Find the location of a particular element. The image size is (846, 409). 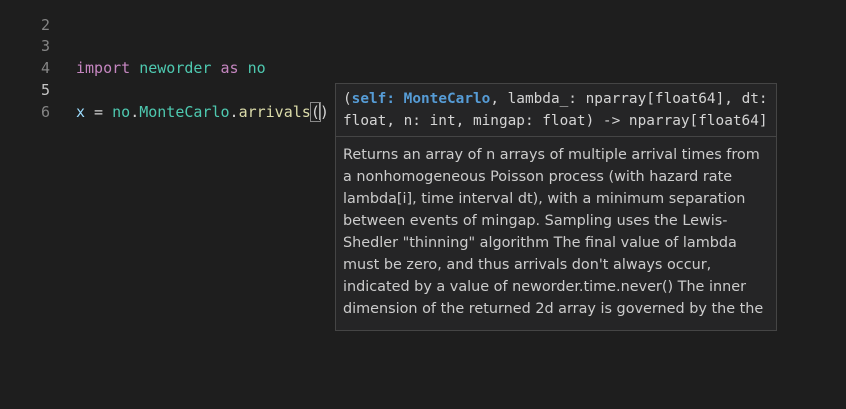

editor-line: 6 is located at coordinates (25, 100).